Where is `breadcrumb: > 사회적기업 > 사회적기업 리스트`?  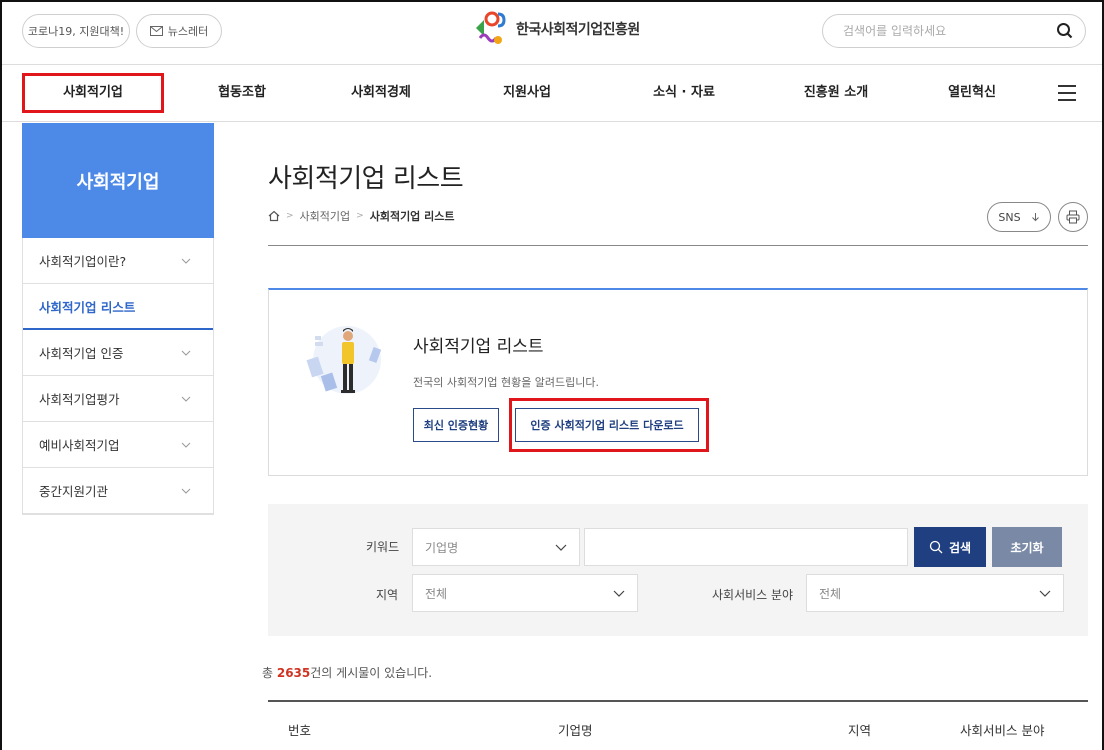
breadcrumb: > 사회적기업 > 사회적기업 리스트 is located at coordinates (361, 216).